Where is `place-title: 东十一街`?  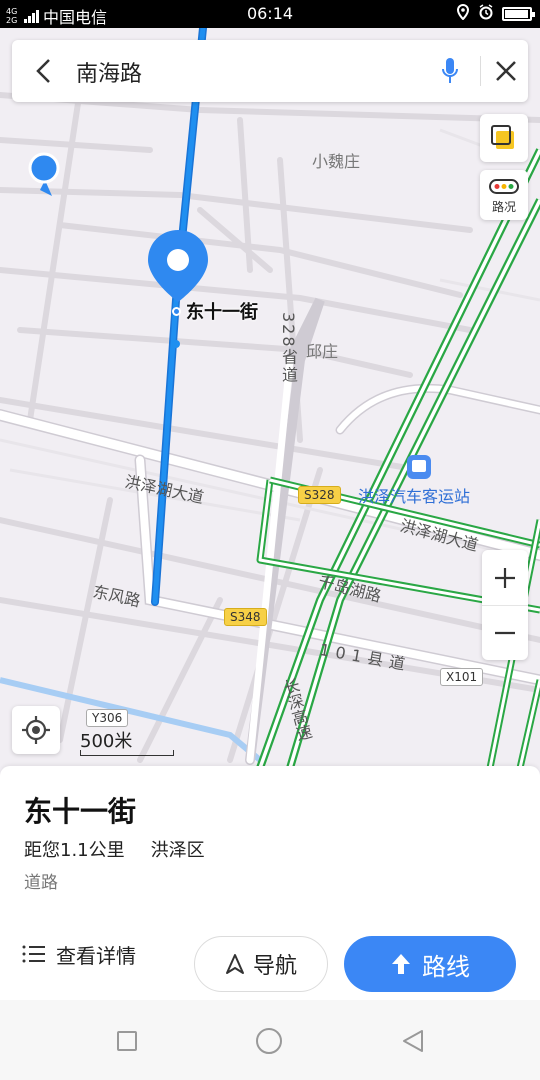 place-title: 东十一街 is located at coordinates (80, 811).